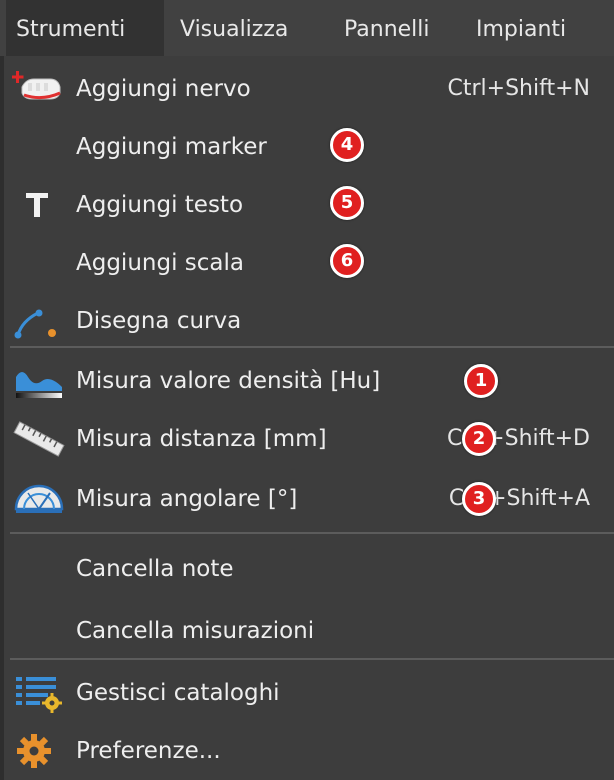 The image size is (614, 780). What do you see at coordinates (234, 28) in the screenshot?
I see `menubar-item-visualizza: Visualizza` at bounding box center [234, 28].